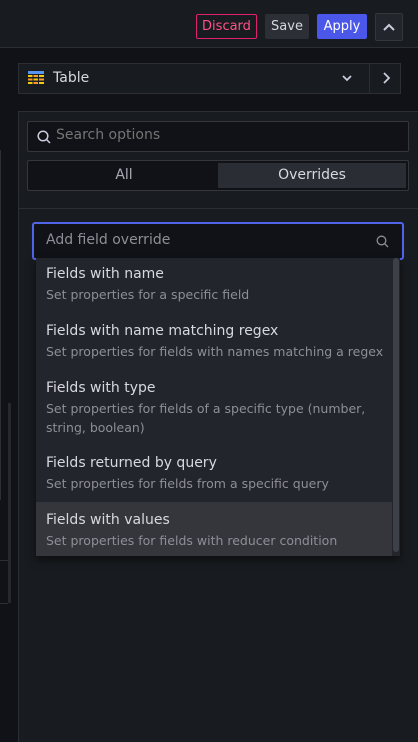  I want to click on discard-button: Discard, so click(226, 26).